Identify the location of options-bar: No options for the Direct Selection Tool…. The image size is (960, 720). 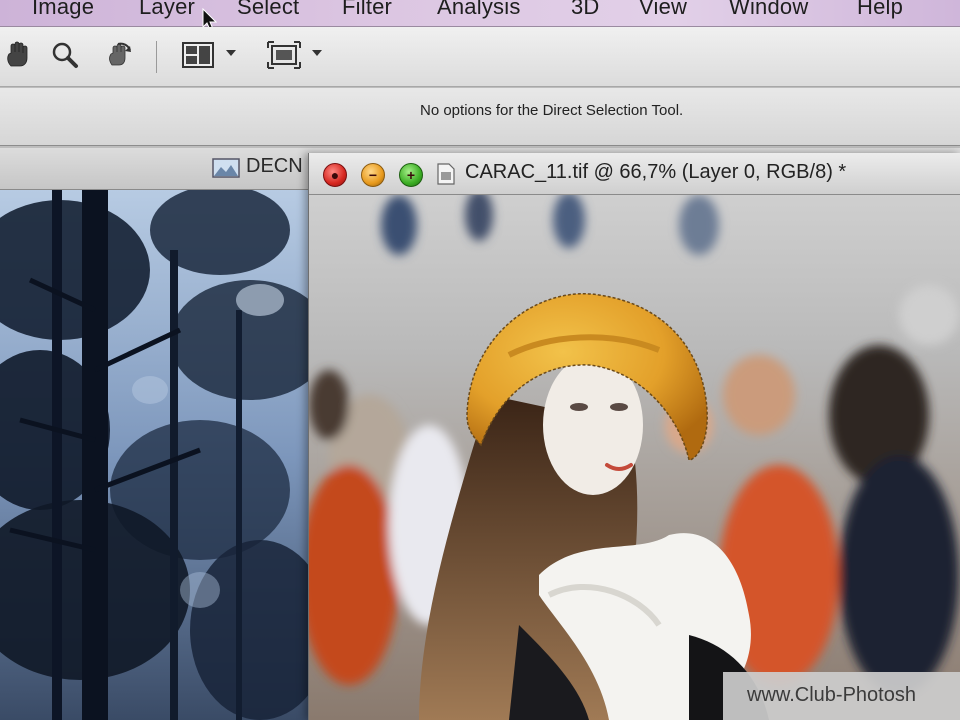
(480, 117).